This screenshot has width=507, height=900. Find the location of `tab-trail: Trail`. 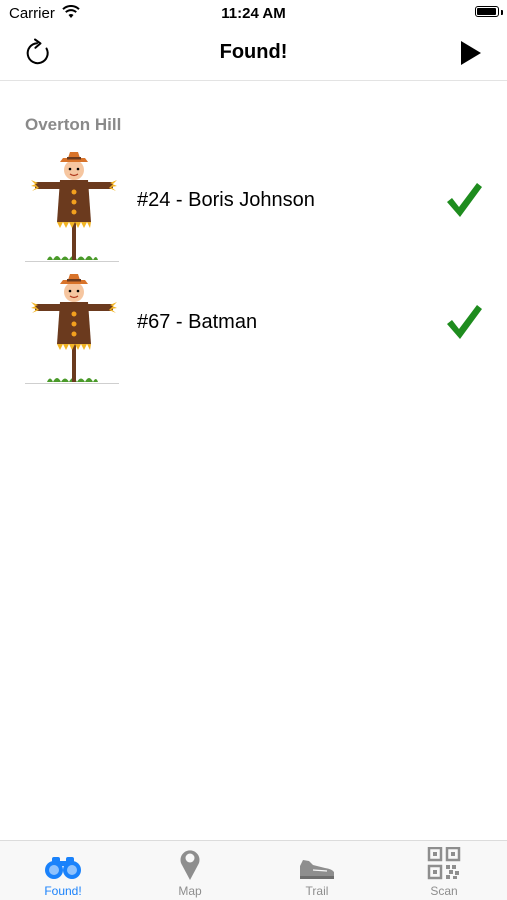

tab-trail: Trail is located at coordinates (317, 870).